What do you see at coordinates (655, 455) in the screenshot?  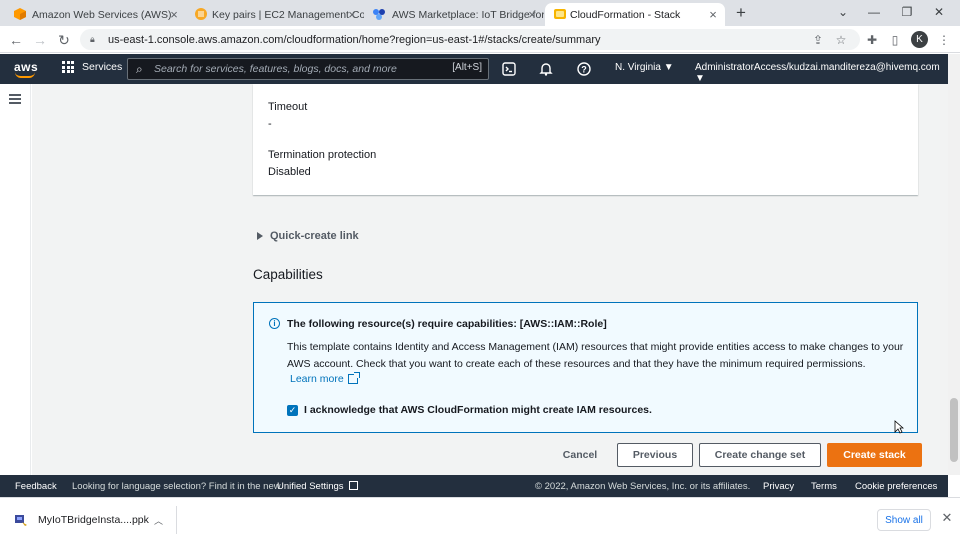 I see `previous-button: Previous` at bounding box center [655, 455].